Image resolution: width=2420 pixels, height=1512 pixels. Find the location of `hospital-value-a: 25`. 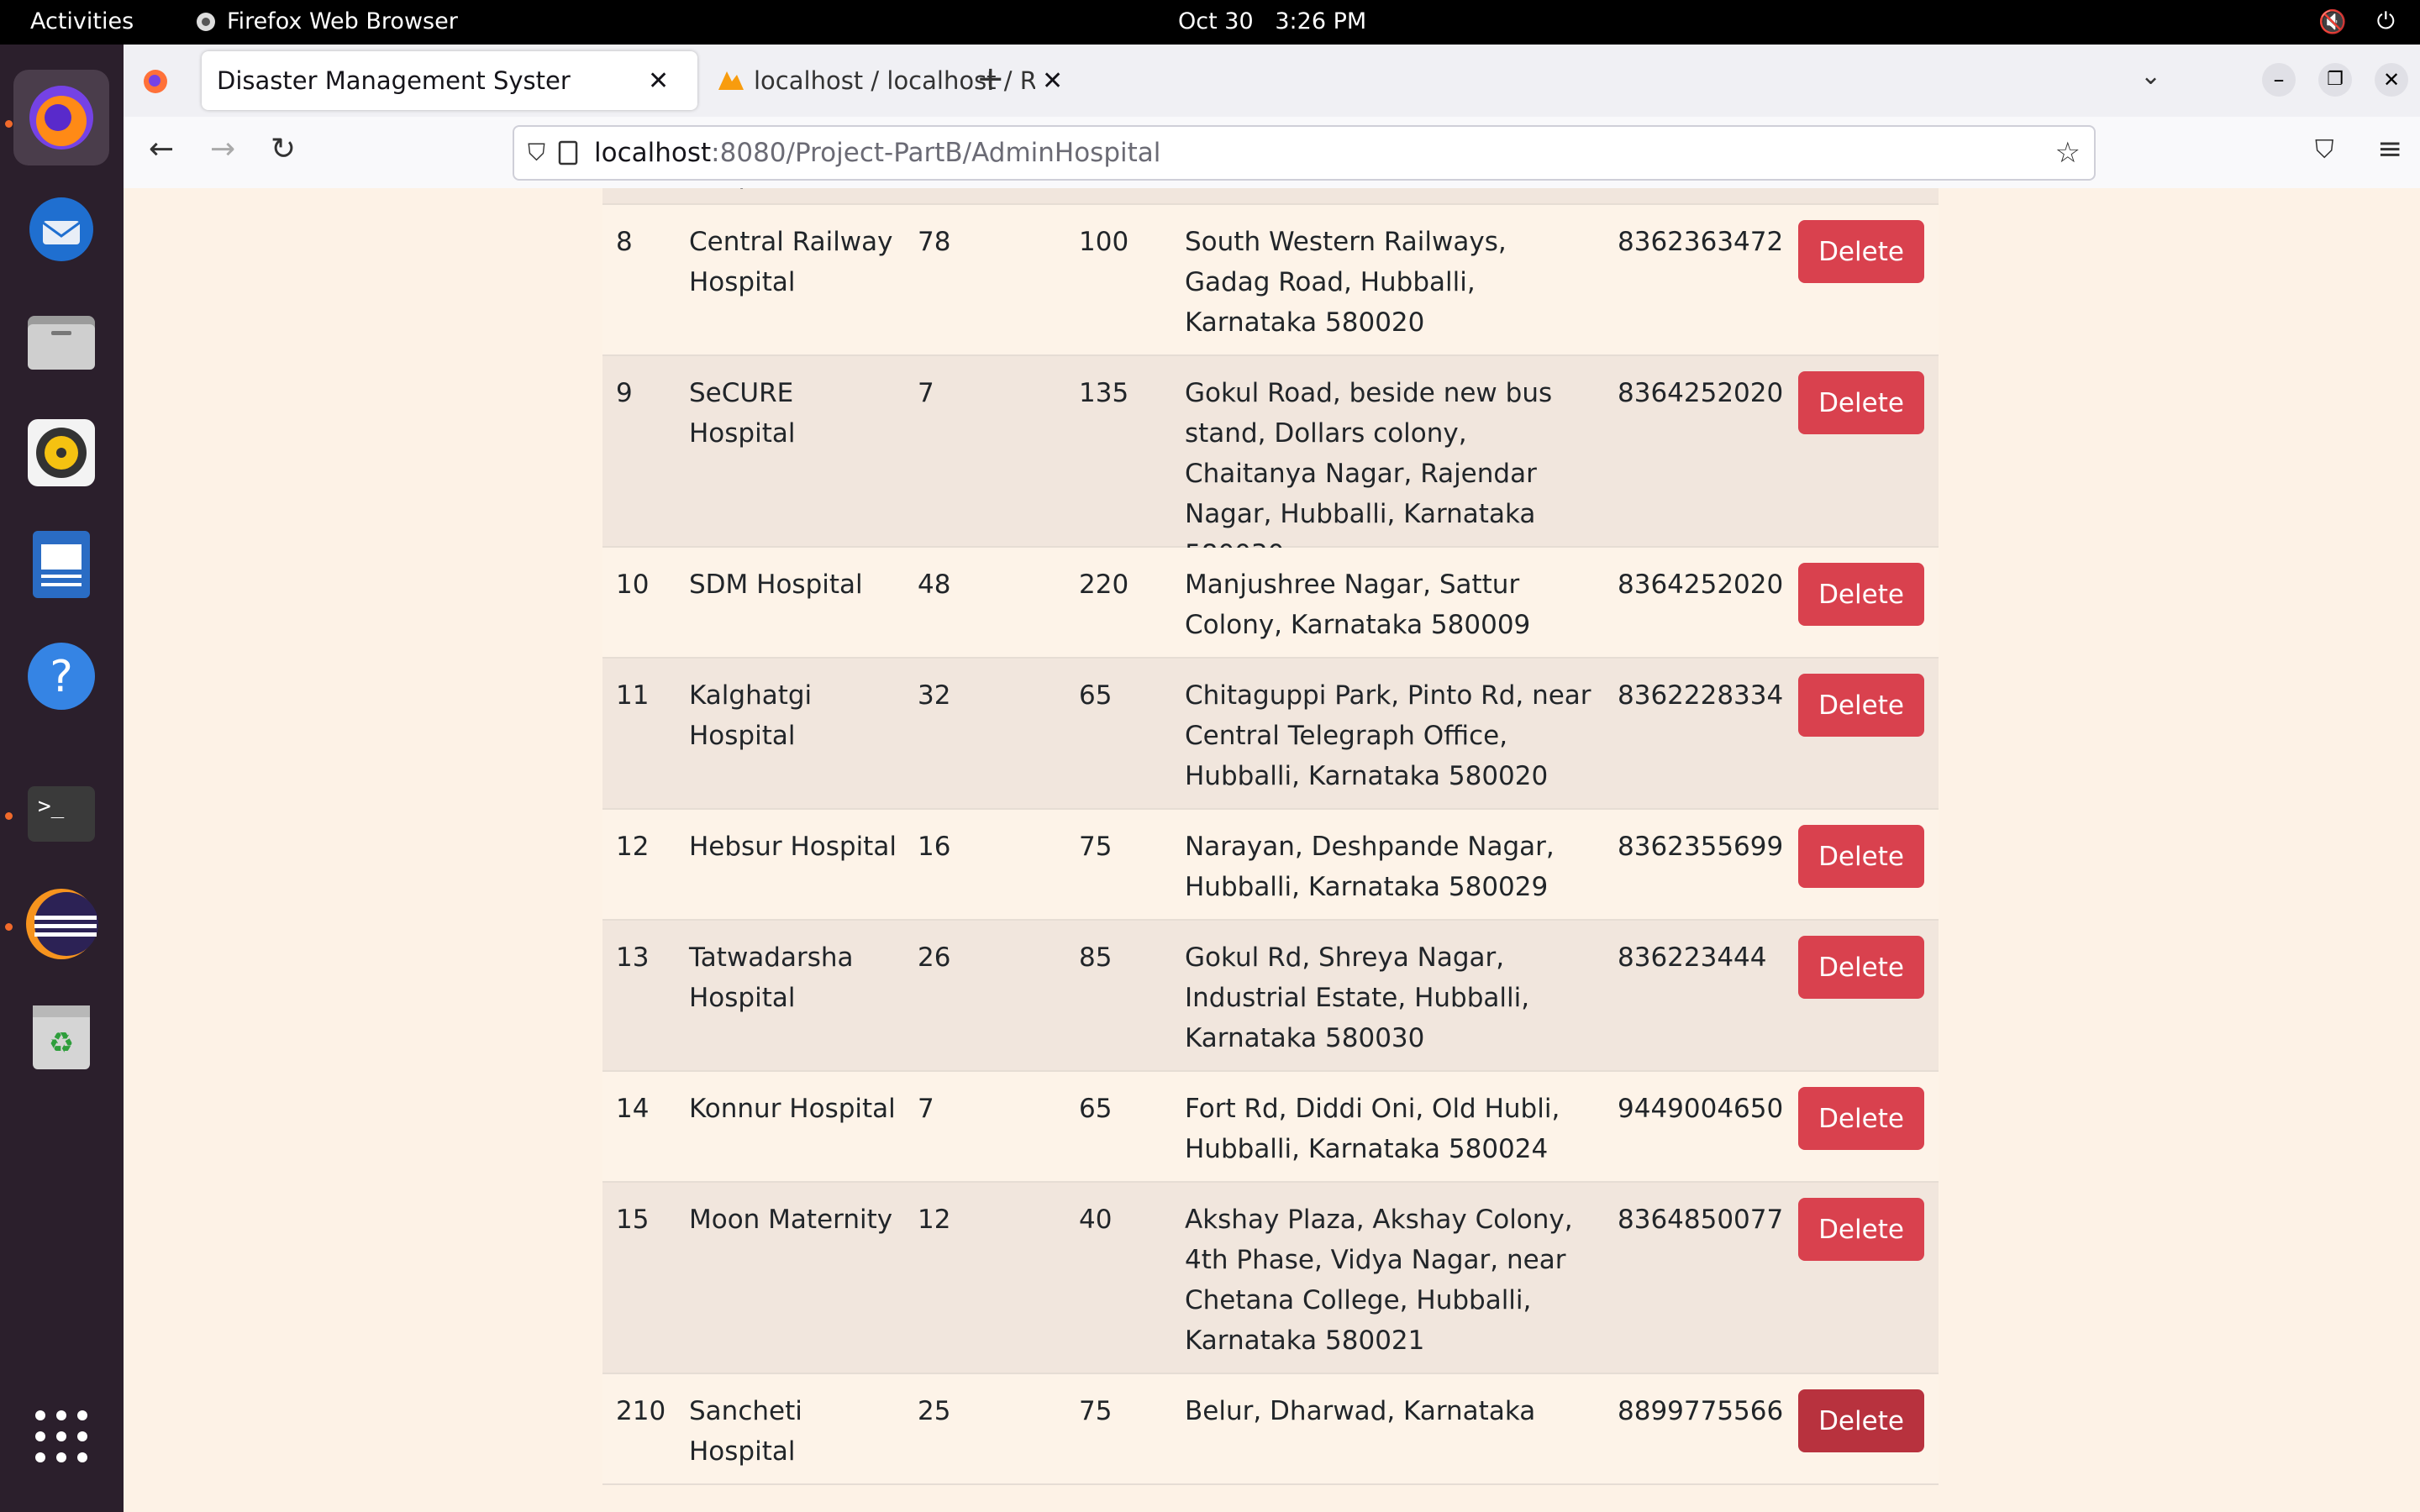

hospital-value-a: 25 is located at coordinates (934, 1411).